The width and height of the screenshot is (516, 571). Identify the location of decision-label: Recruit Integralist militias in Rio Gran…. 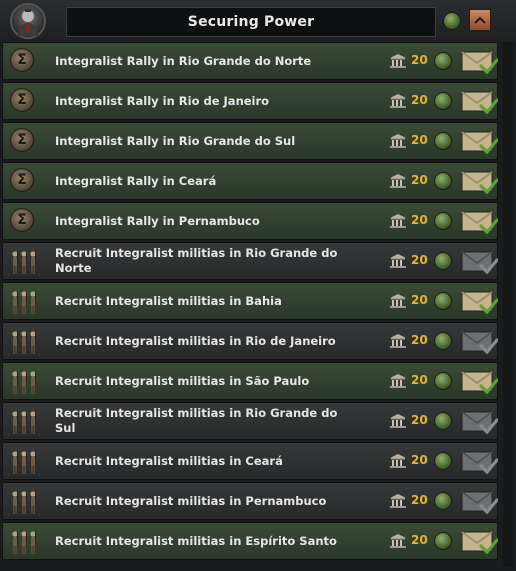
(196, 420).